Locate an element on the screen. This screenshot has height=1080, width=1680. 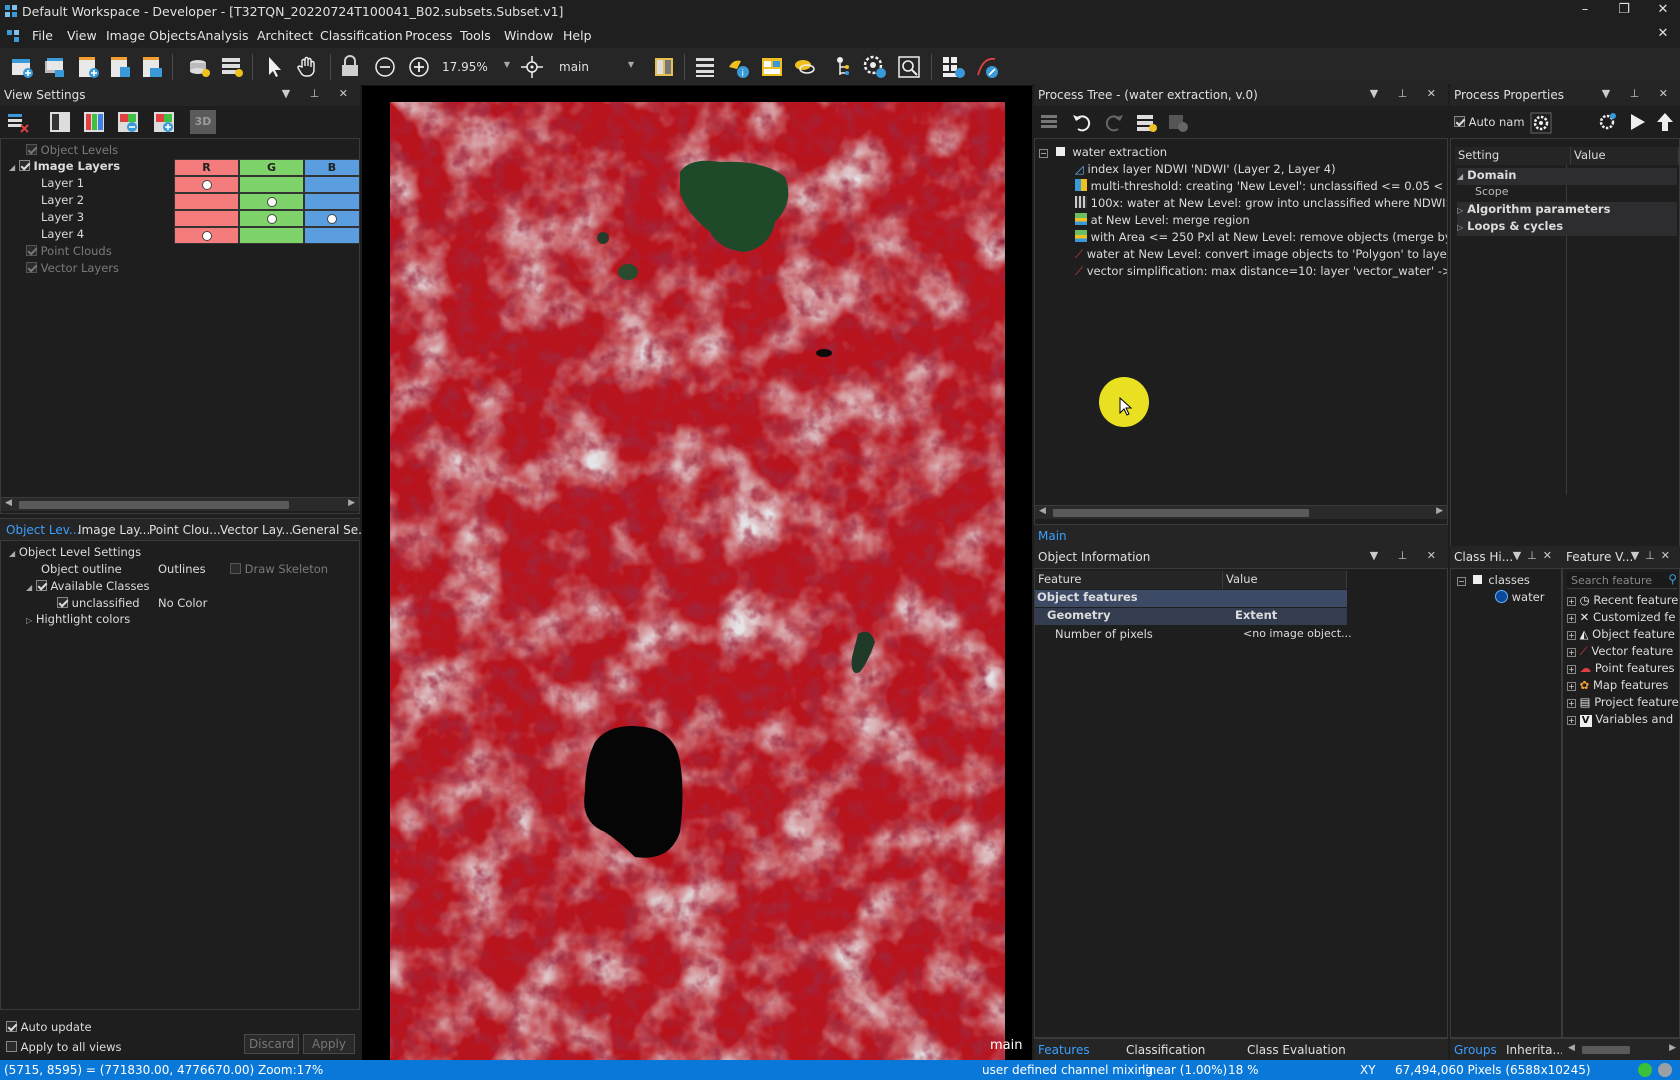
process-item: at New Level: merge region is located at coordinates (1261, 221).